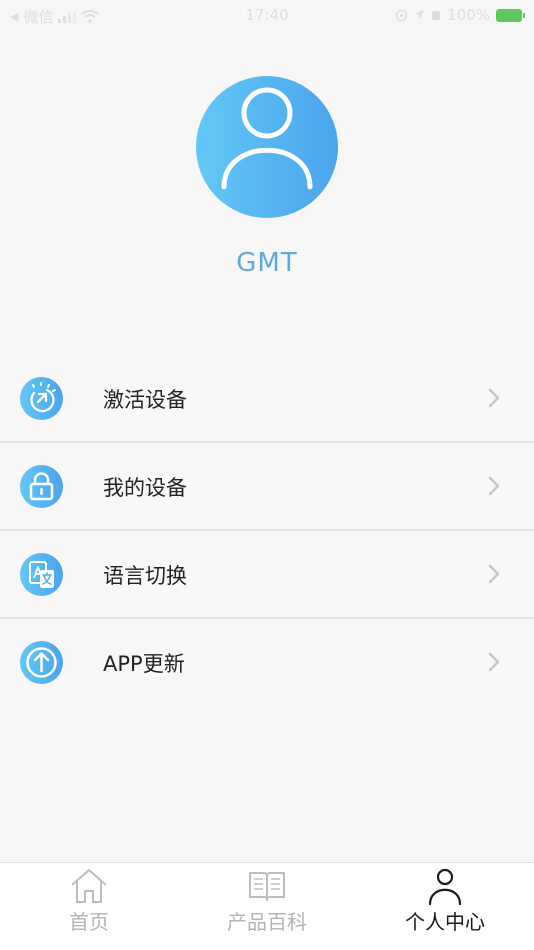  Describe the element at coordinates (41, 398) in the screenshot. I see `activate-device-icon` at that location.